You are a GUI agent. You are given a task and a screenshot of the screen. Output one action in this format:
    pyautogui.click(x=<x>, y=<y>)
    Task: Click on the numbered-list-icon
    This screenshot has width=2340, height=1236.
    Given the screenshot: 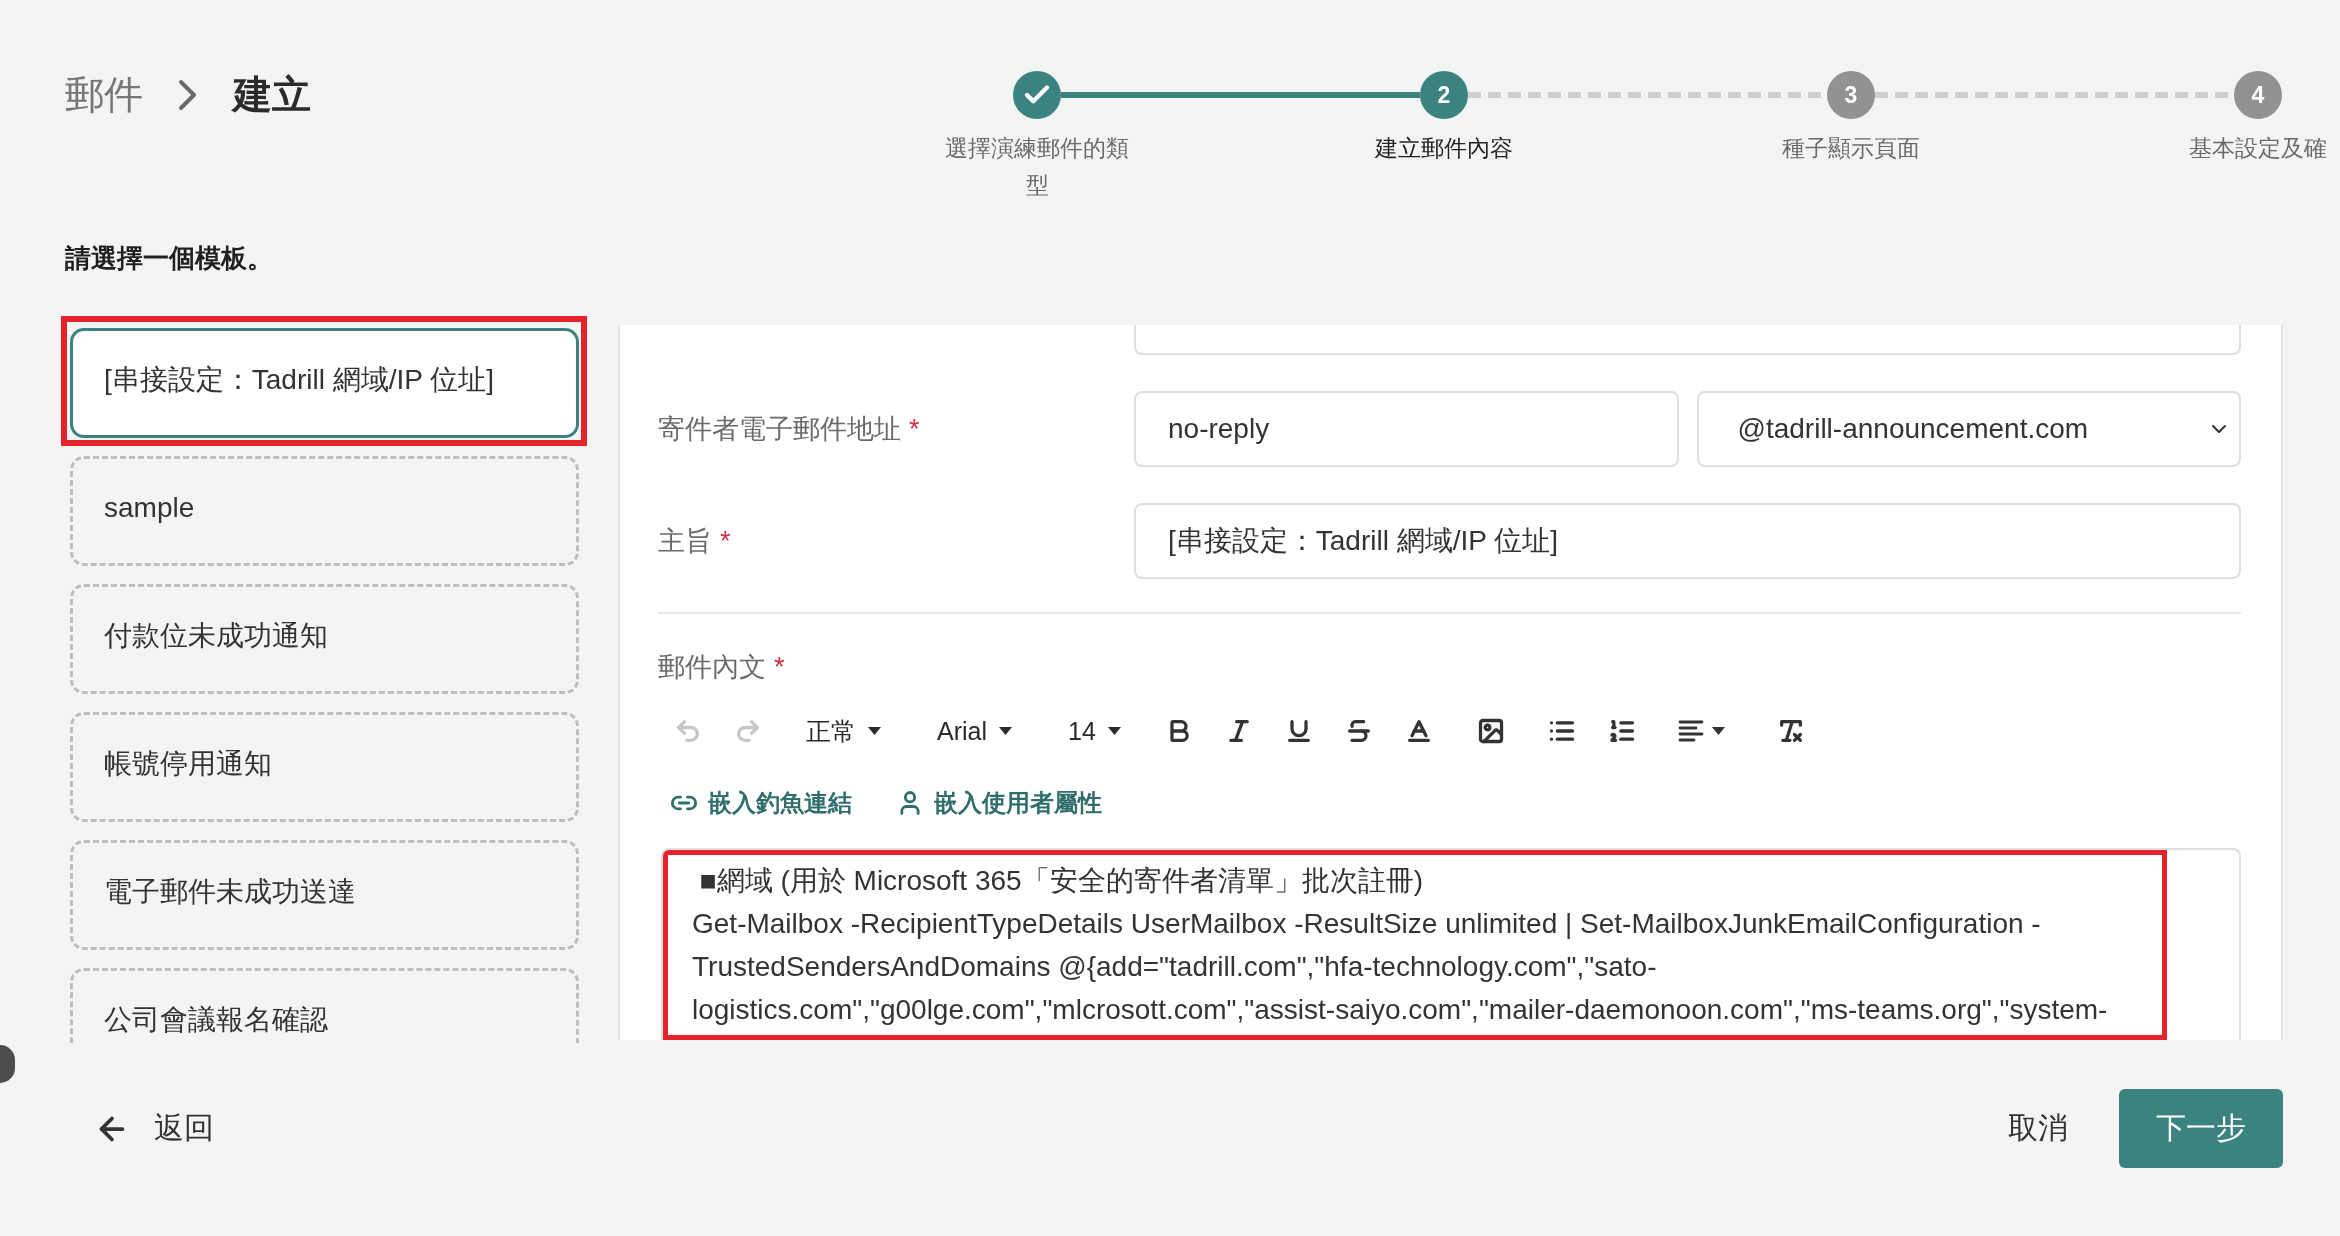 What is the action you would take?
    pyautogui.click(x=1621, y=731)
    